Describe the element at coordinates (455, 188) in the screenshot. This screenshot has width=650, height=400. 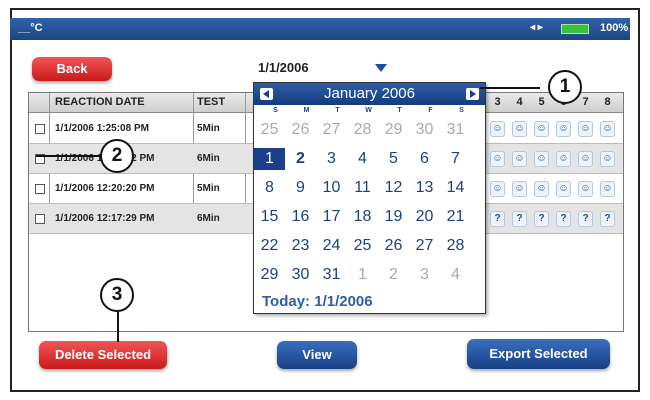
I see `calendar-day: 14` at that location.